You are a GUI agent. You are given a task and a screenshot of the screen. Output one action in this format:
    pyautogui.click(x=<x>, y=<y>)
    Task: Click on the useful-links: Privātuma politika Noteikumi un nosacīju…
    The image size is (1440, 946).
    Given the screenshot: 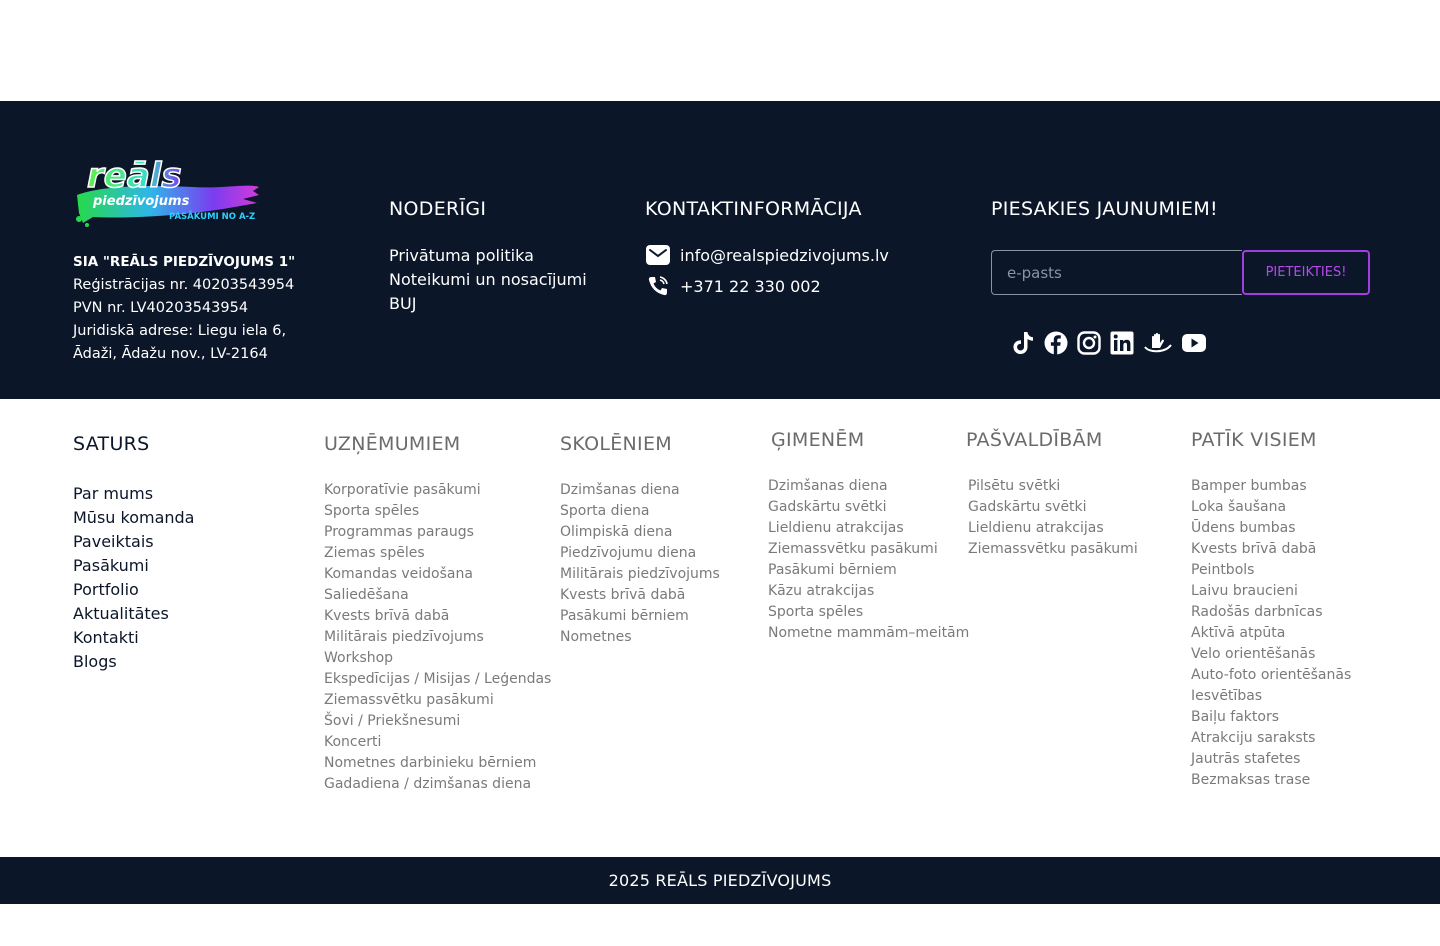 What is the action you would take?
    pyautogui.click(x=488, y=280)
    